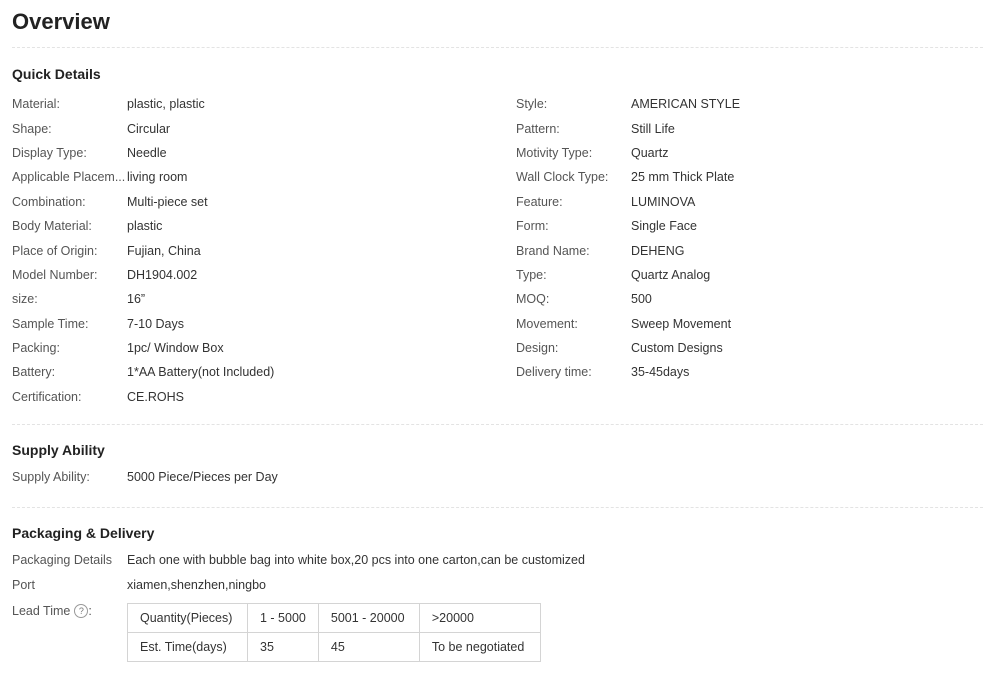 The image size is (995, 676). I want to click on detail-label: Body Material:, so click(52, 226).